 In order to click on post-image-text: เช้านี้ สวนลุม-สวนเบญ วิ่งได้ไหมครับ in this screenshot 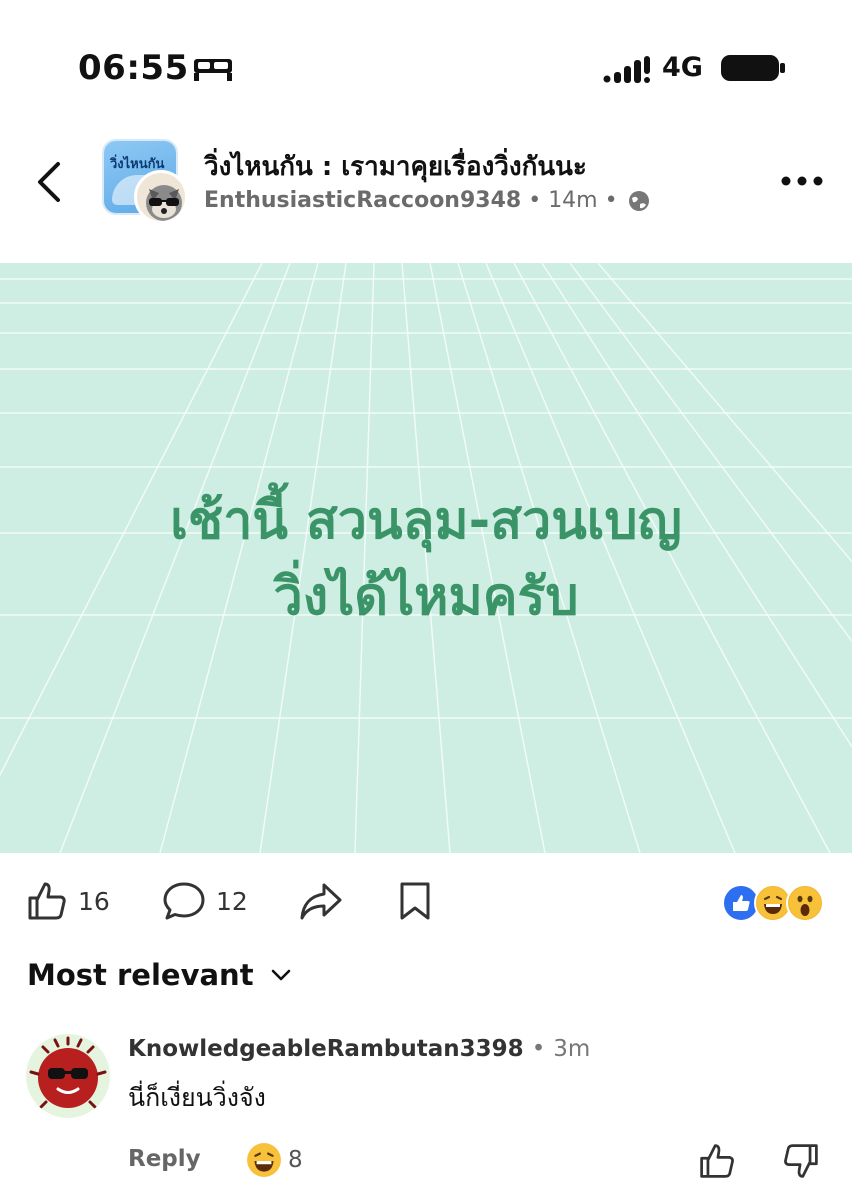, I will do `click(426, 559)`.